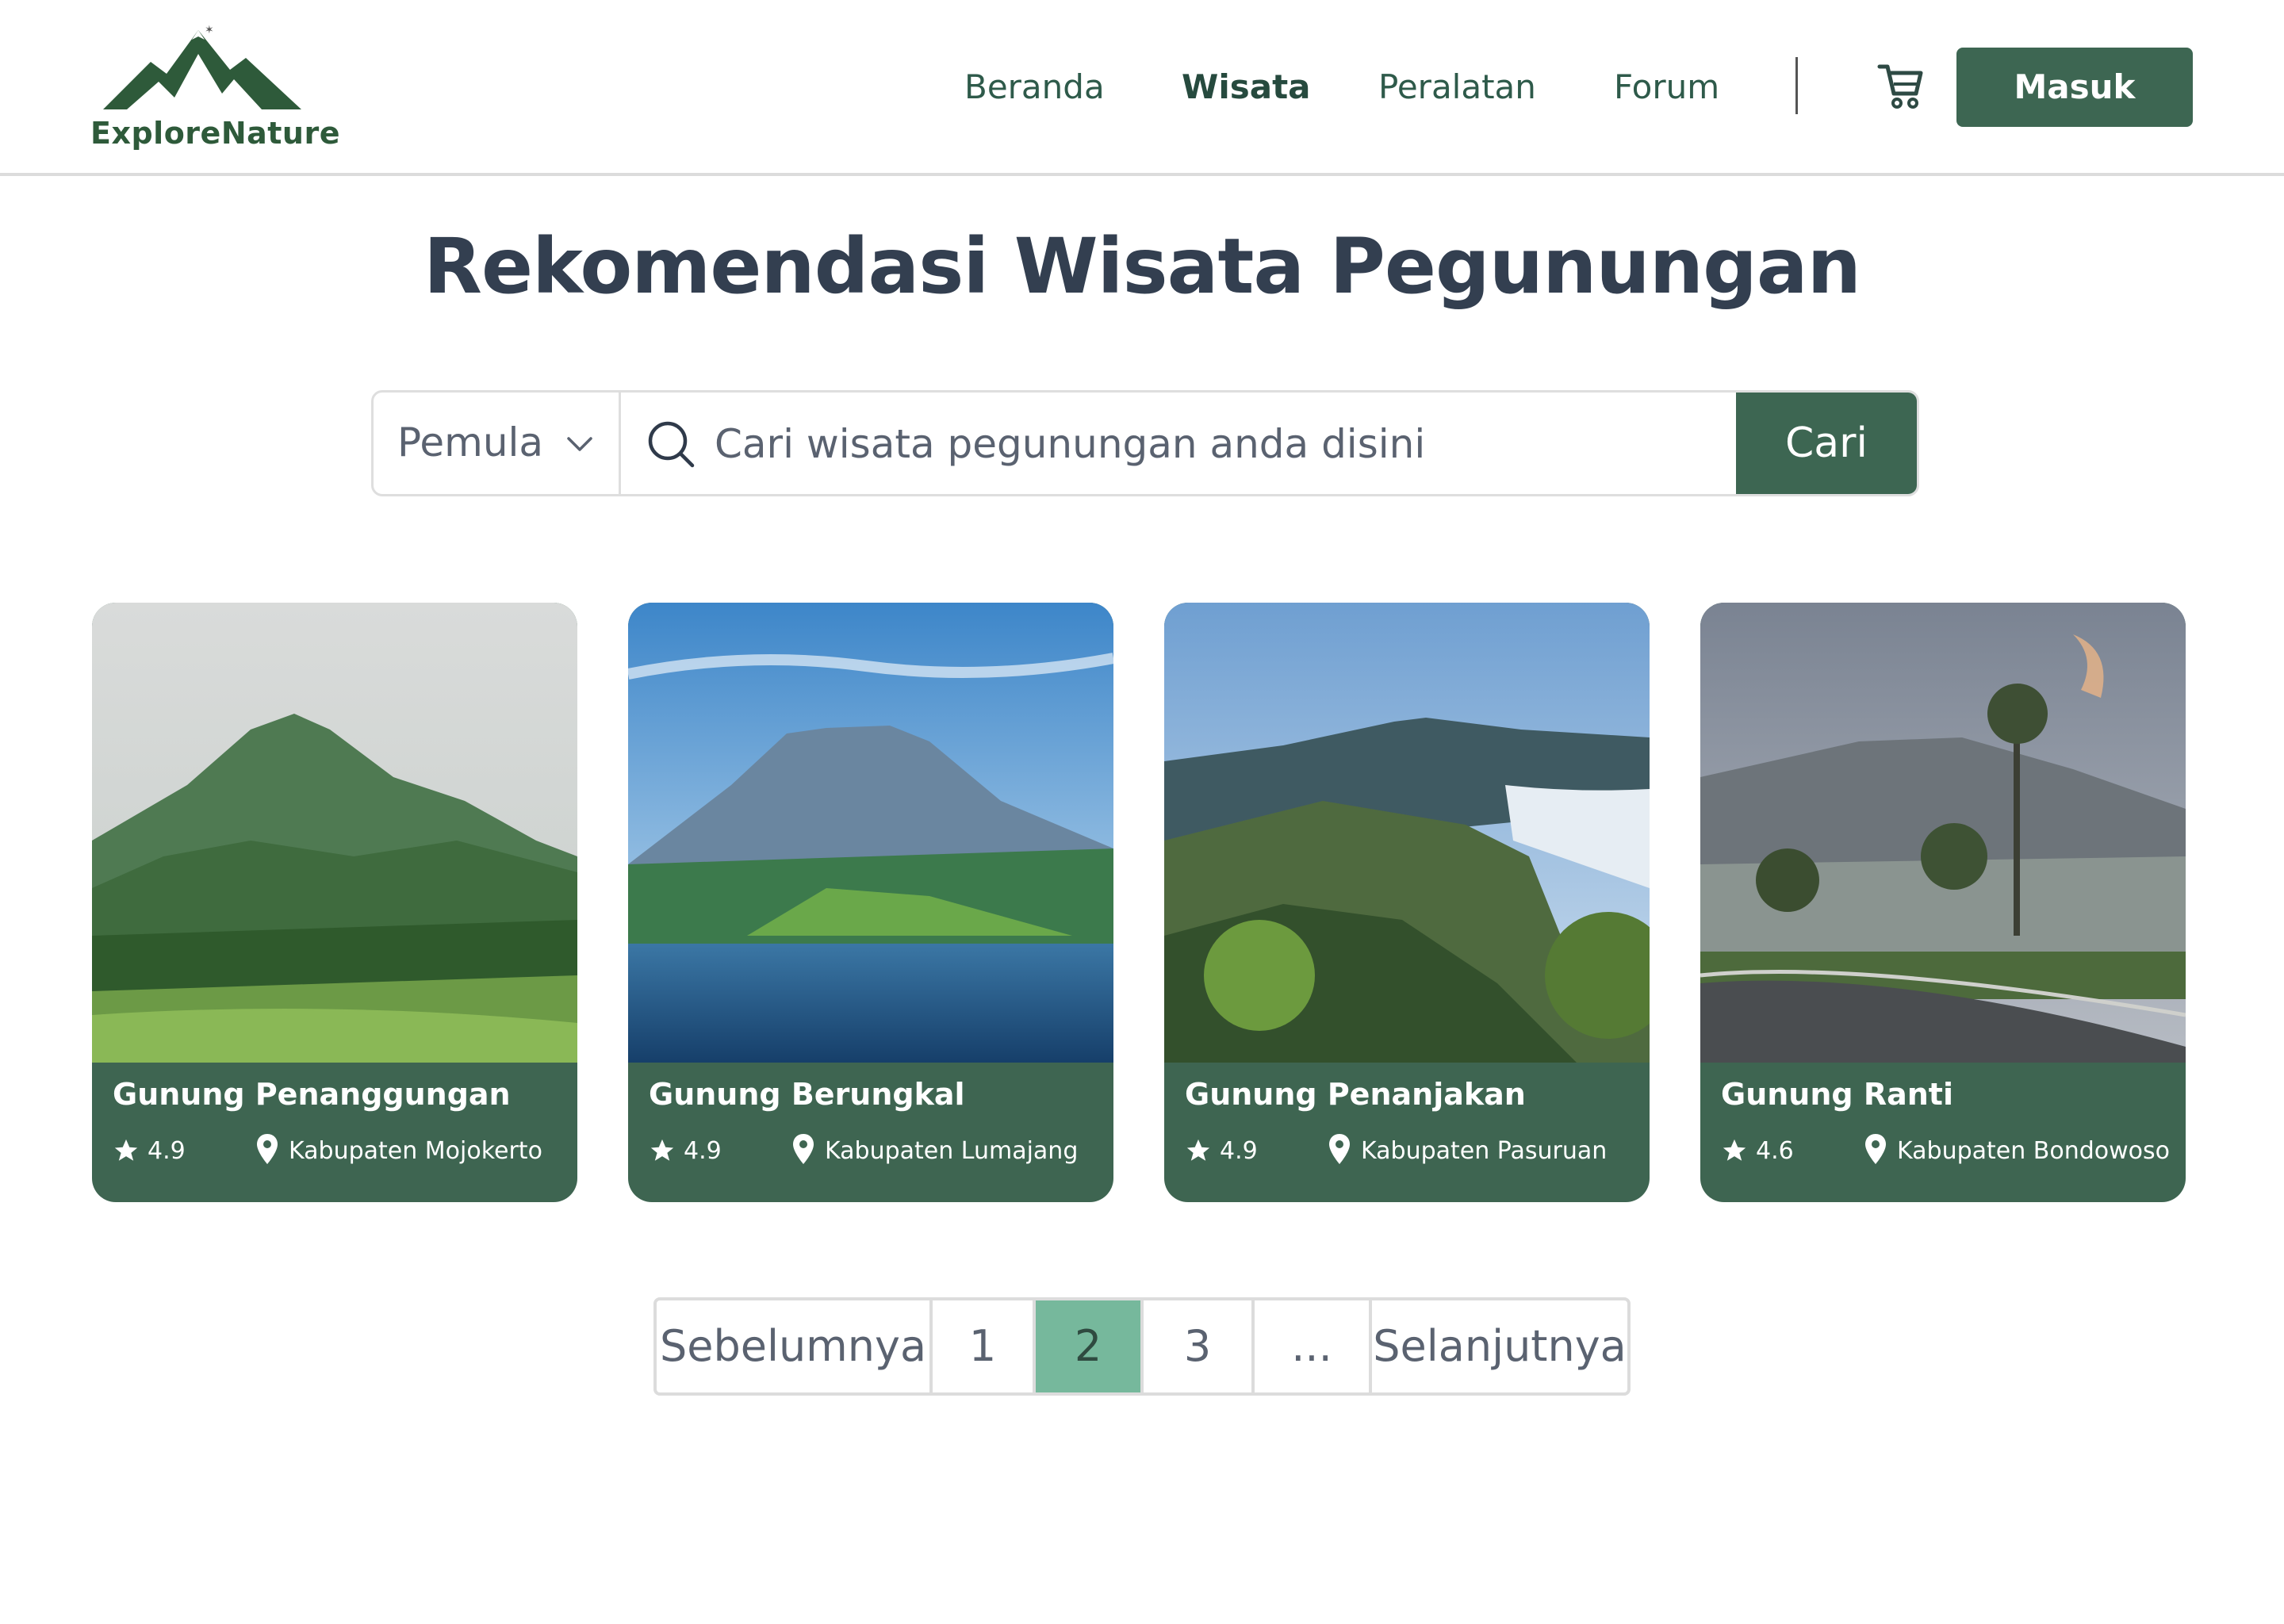 The height and width of the screenshot is (1624, 2284). I want to click on destination-location: Kabupaten Bondowoso, so click(2034, 1151).